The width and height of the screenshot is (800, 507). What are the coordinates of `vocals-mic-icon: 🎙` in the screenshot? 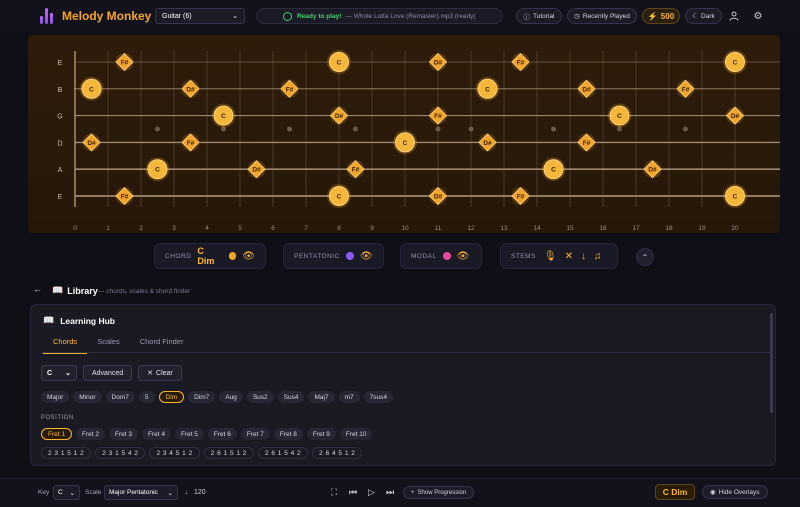 It's located at (550, 256).